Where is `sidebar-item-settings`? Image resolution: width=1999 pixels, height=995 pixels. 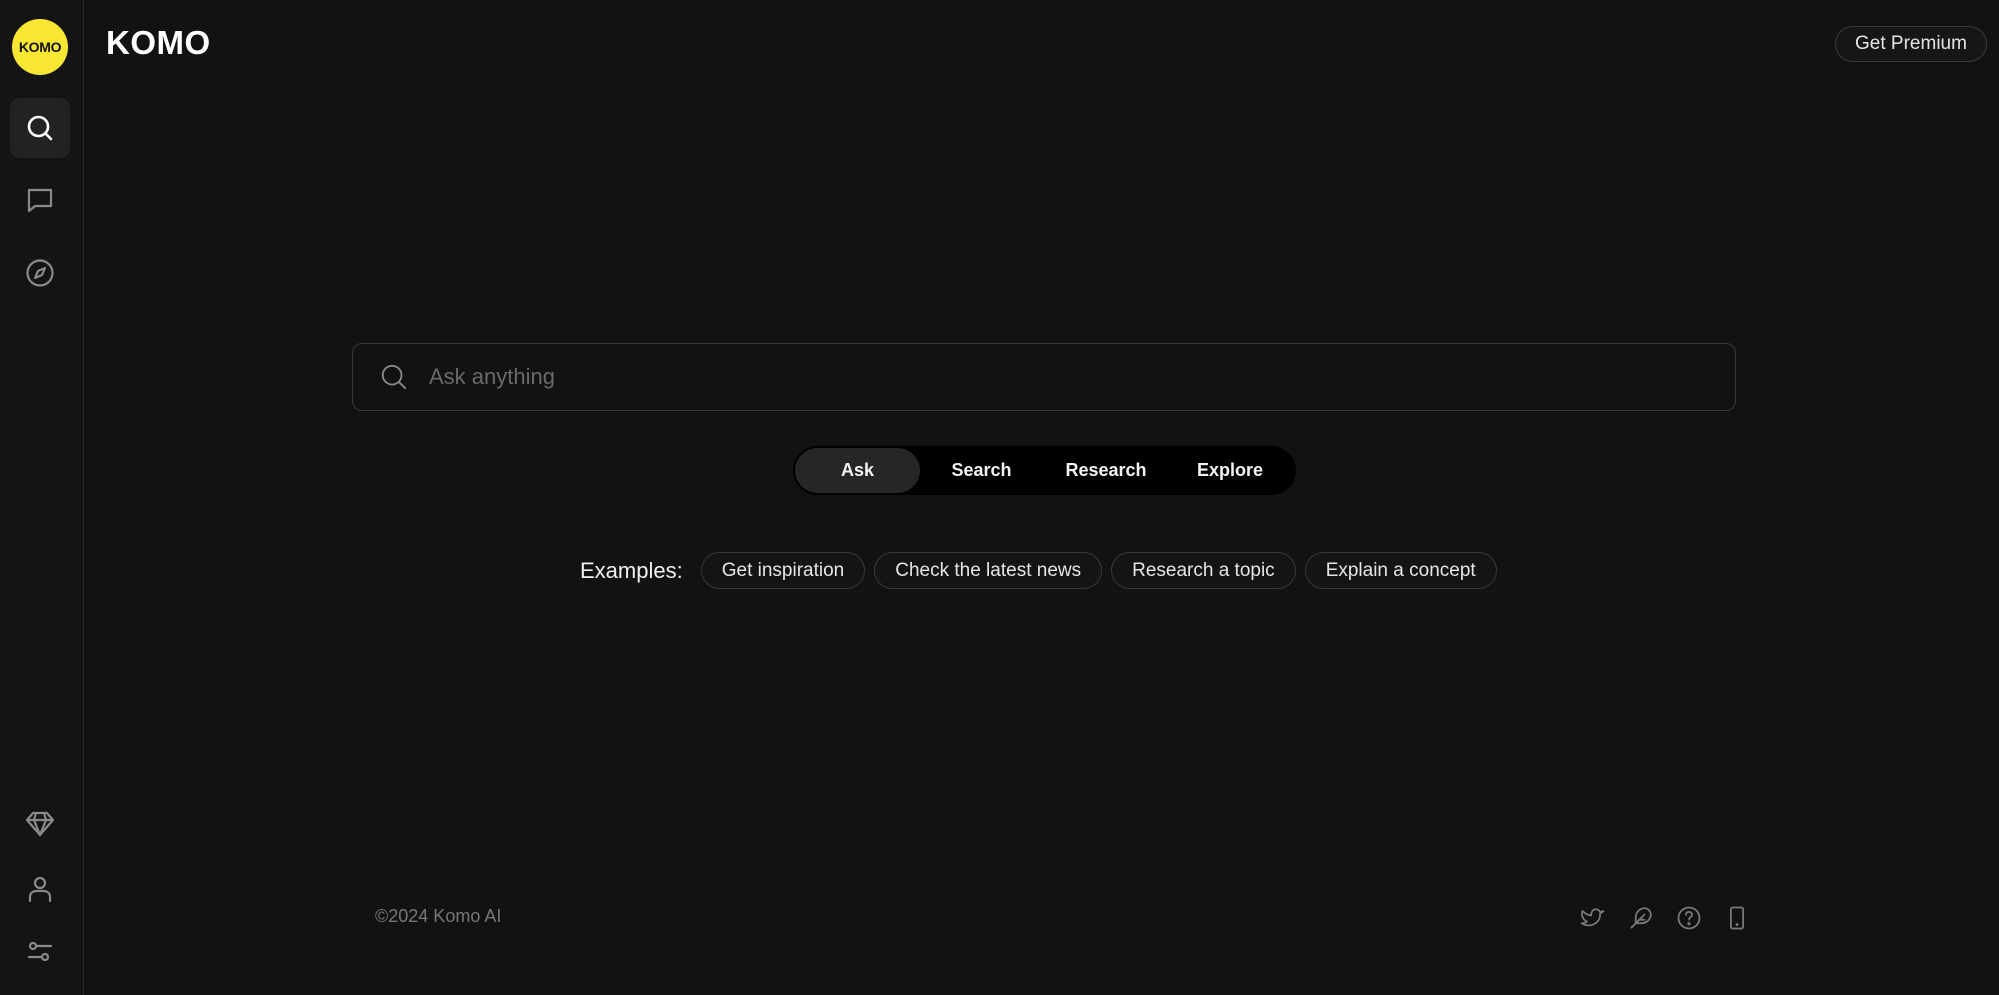
sidebar-item-settings is located at coordinates (40, 951).